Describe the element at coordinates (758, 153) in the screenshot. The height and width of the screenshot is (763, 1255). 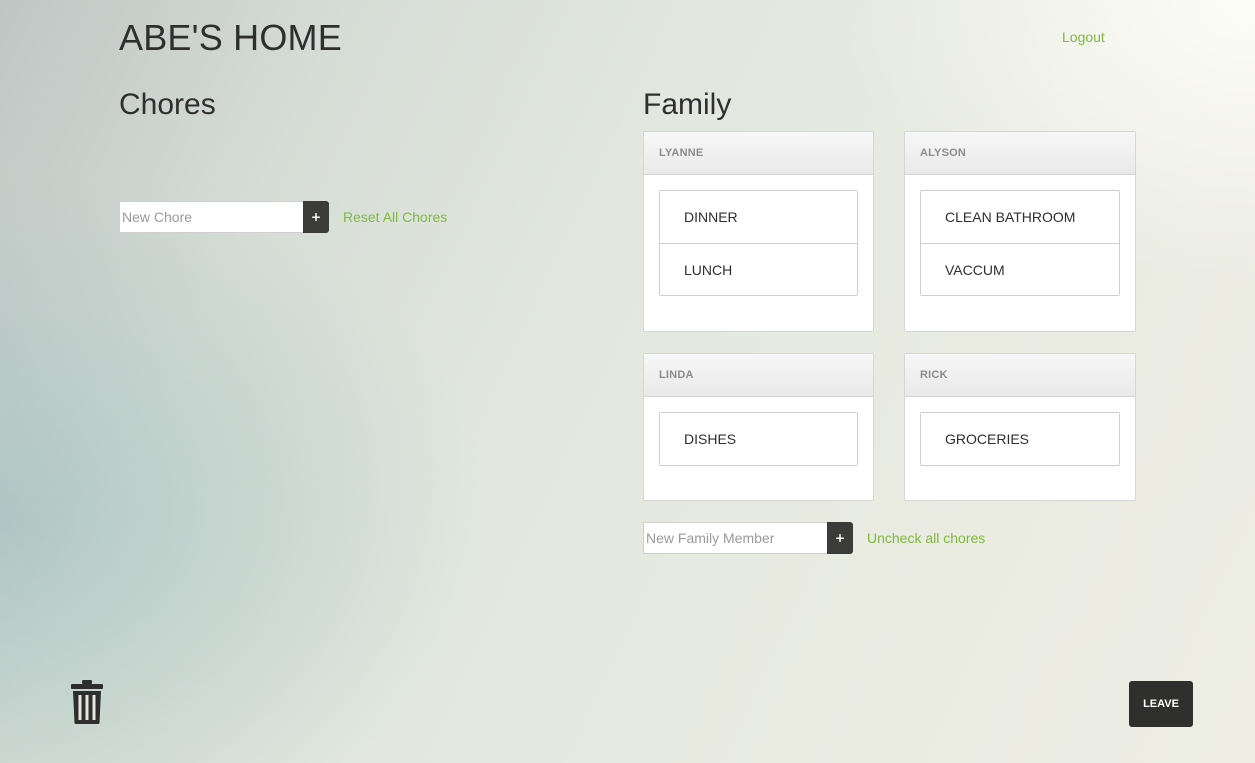
I see `member-name: LYANNE` at that location.